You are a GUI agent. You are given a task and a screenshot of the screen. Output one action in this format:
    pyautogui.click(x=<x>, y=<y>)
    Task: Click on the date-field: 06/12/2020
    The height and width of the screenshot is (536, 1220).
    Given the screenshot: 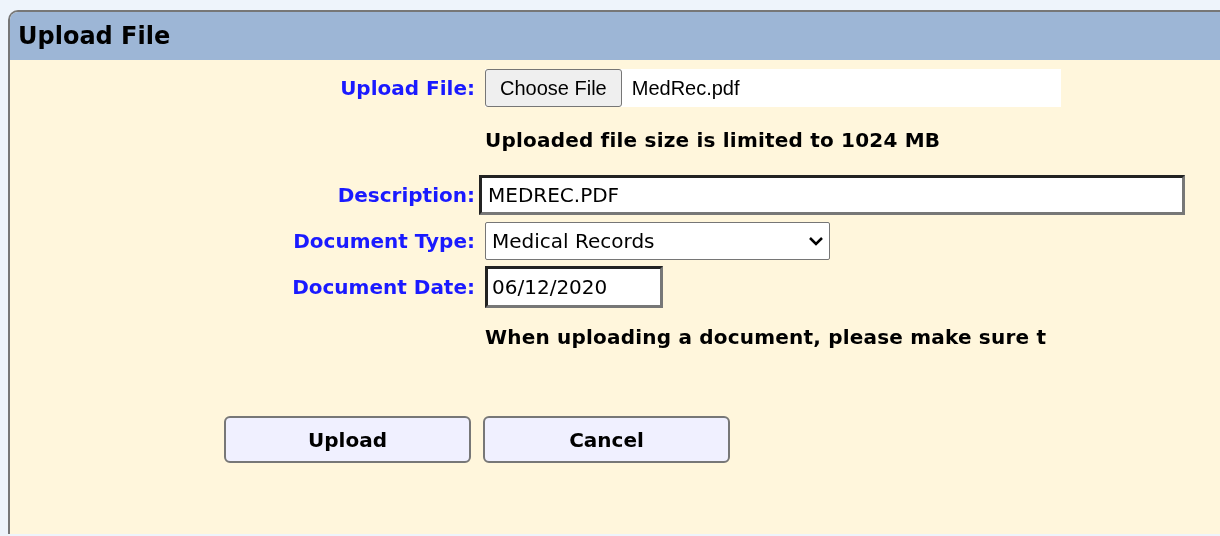 What is the action you would take?
    pyautogui.click(x=574, y=287)
    